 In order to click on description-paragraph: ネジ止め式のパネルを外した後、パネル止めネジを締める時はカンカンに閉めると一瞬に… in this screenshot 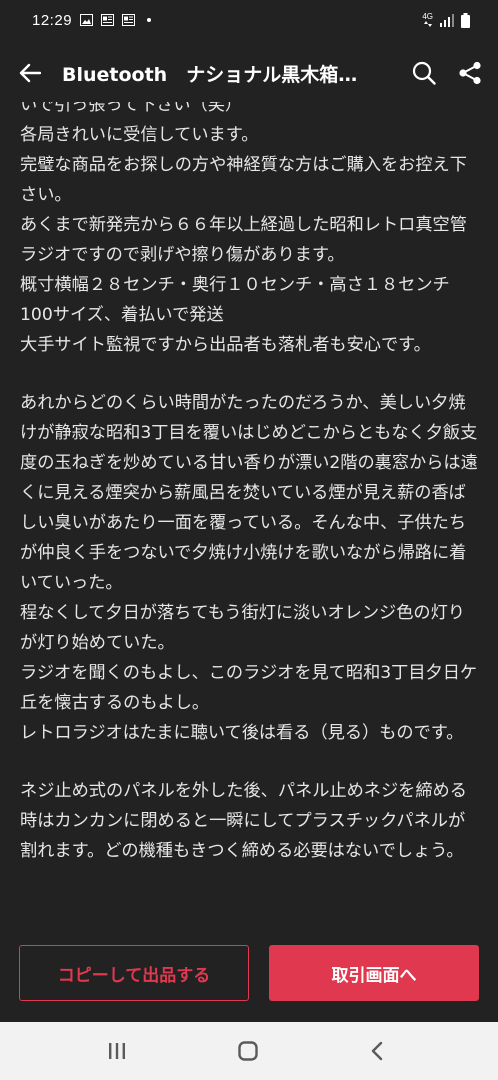, I will do `click(243, 821)`.